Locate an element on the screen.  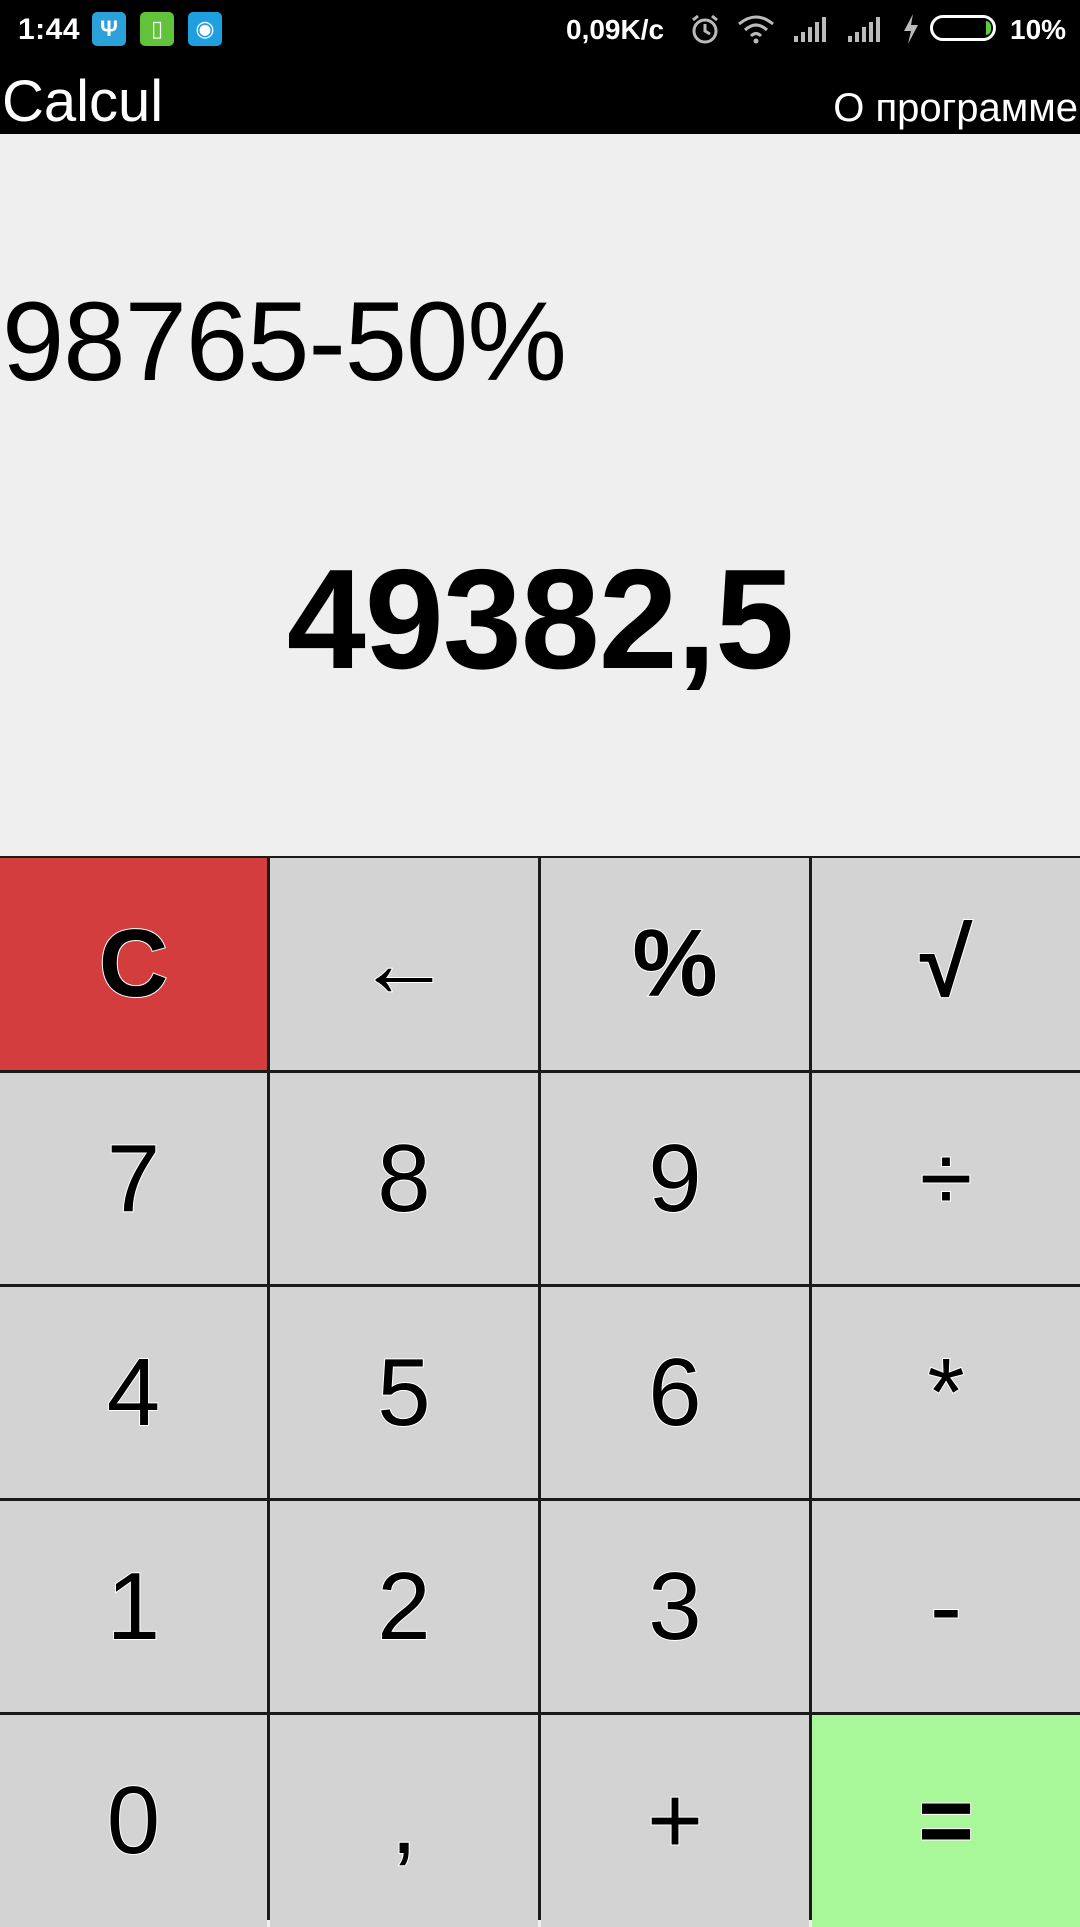
multiply-label: * is located at coordinates (945, 1392).